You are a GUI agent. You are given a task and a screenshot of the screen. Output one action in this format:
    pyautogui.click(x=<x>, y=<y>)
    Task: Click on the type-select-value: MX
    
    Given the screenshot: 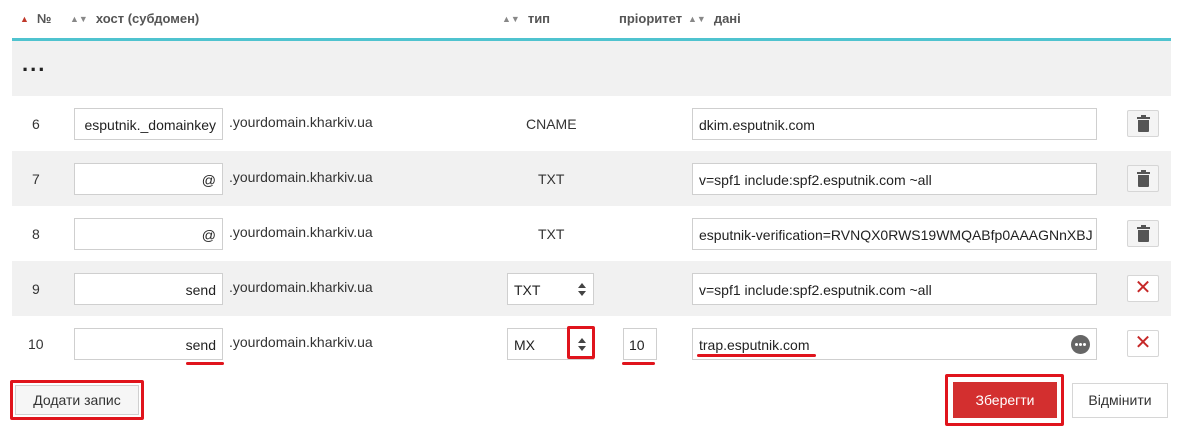 What is the action you would take?
    pyautogui.click(x=524, y=345)
    